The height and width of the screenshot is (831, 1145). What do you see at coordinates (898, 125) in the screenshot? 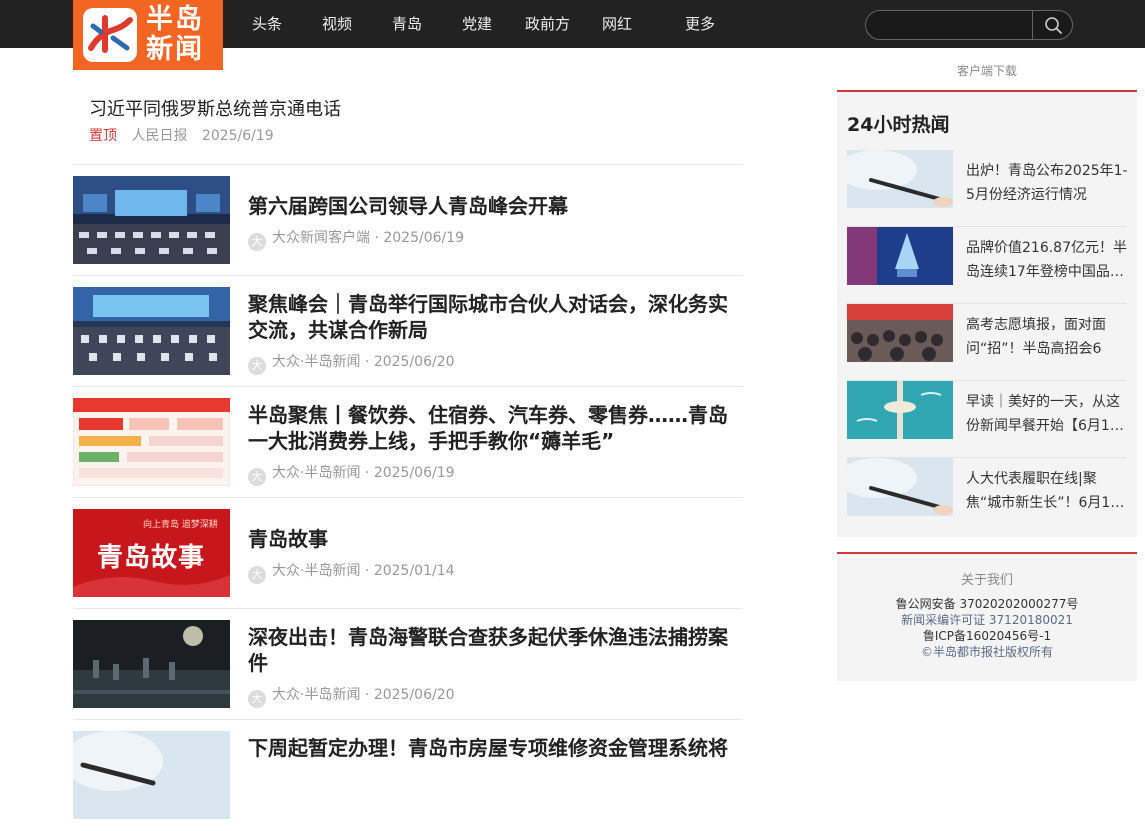
I see `hot-news-title: 24小时热闻` at bounding box center [898, 125].